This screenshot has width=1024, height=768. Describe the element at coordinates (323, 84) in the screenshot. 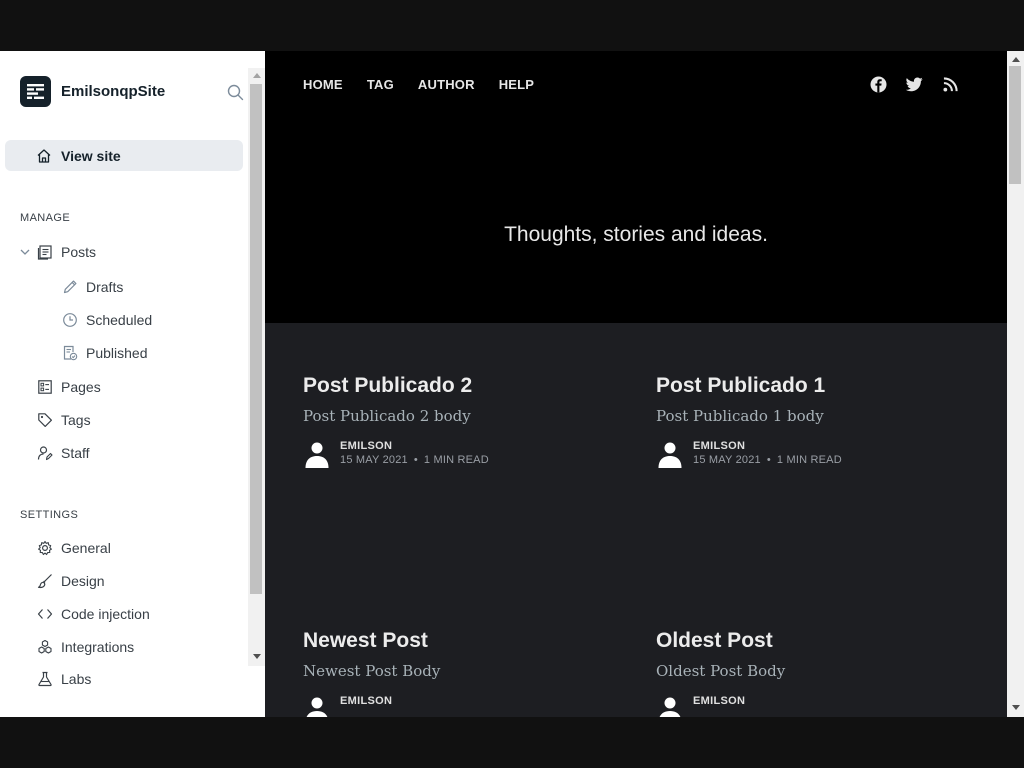

I see `nav-home-link: HOME` at that location.